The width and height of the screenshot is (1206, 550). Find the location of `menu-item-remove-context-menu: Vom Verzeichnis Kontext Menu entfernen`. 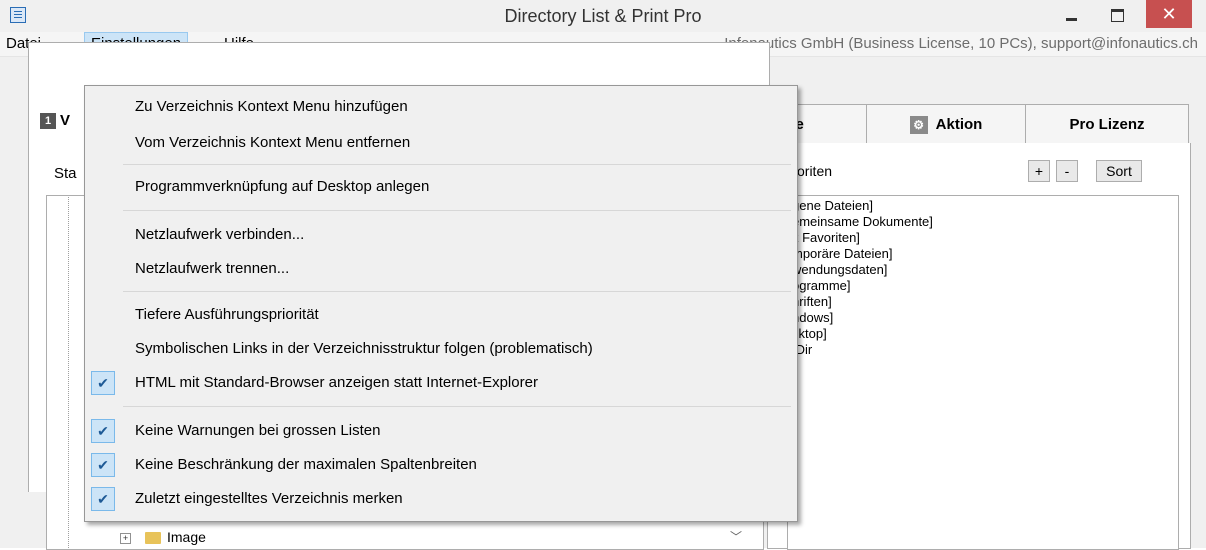

menu-item-remove-context-menu: Vom Verzeichnis Kontext Menu entfernen is located at coordinates (441, 143).